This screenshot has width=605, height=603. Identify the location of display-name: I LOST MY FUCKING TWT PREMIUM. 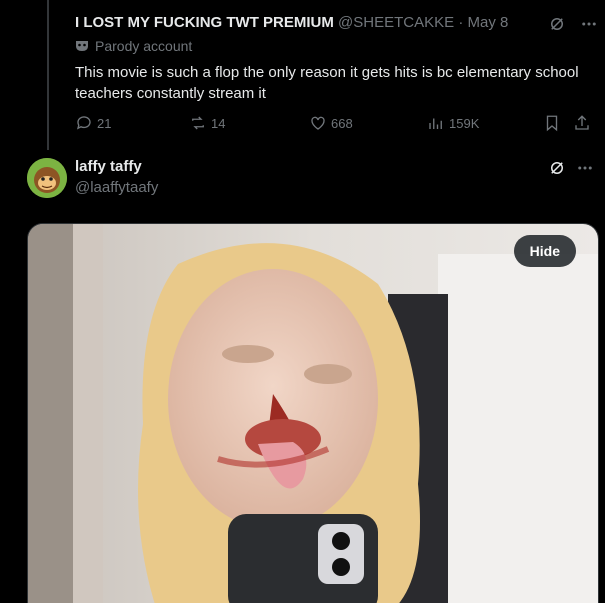
(204, 22).